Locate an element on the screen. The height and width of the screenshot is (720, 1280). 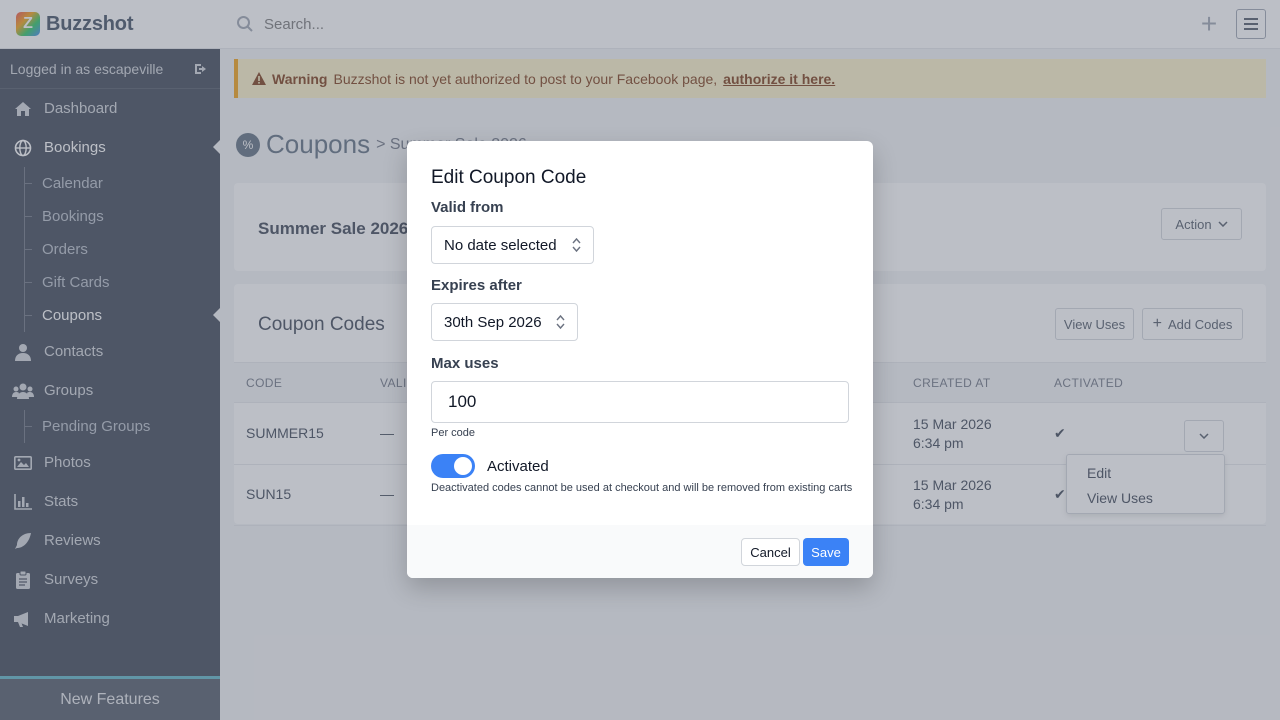
activated-toggle is located at coordinates (453, 466).